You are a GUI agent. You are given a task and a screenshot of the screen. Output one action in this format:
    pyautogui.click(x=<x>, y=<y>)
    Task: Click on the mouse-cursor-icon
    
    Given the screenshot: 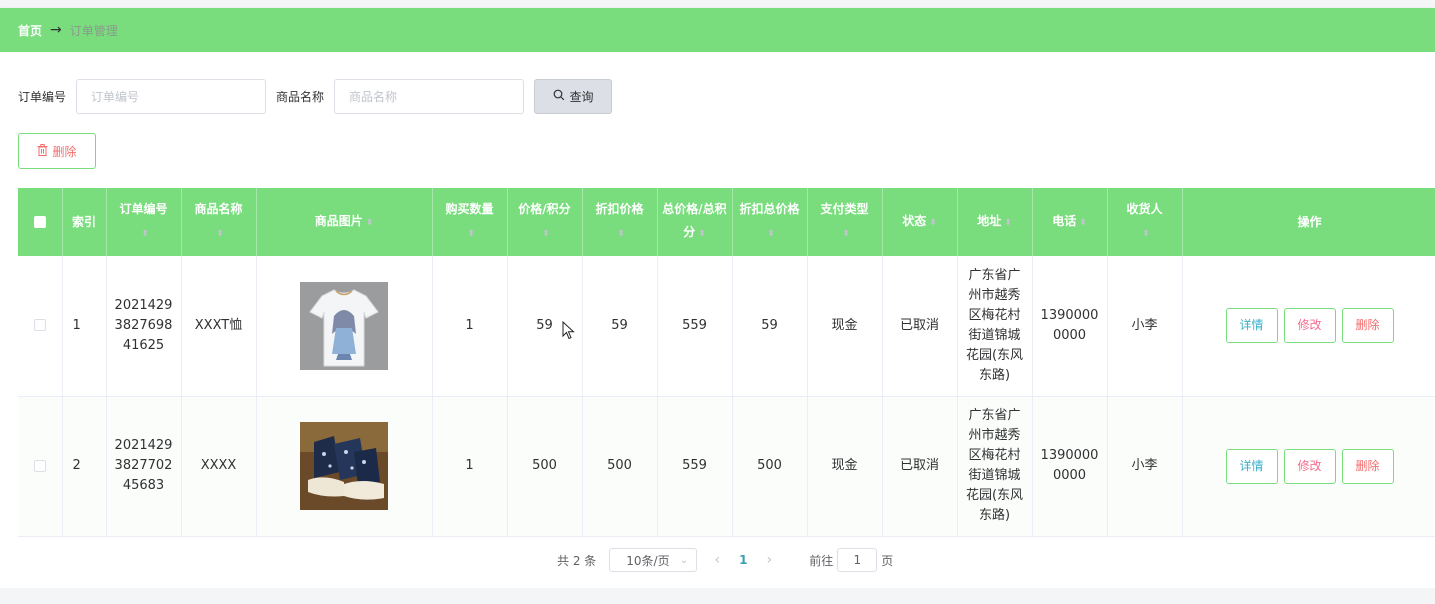 What is the action you would take?
    pyautogui.click(x=569, y=332)
    